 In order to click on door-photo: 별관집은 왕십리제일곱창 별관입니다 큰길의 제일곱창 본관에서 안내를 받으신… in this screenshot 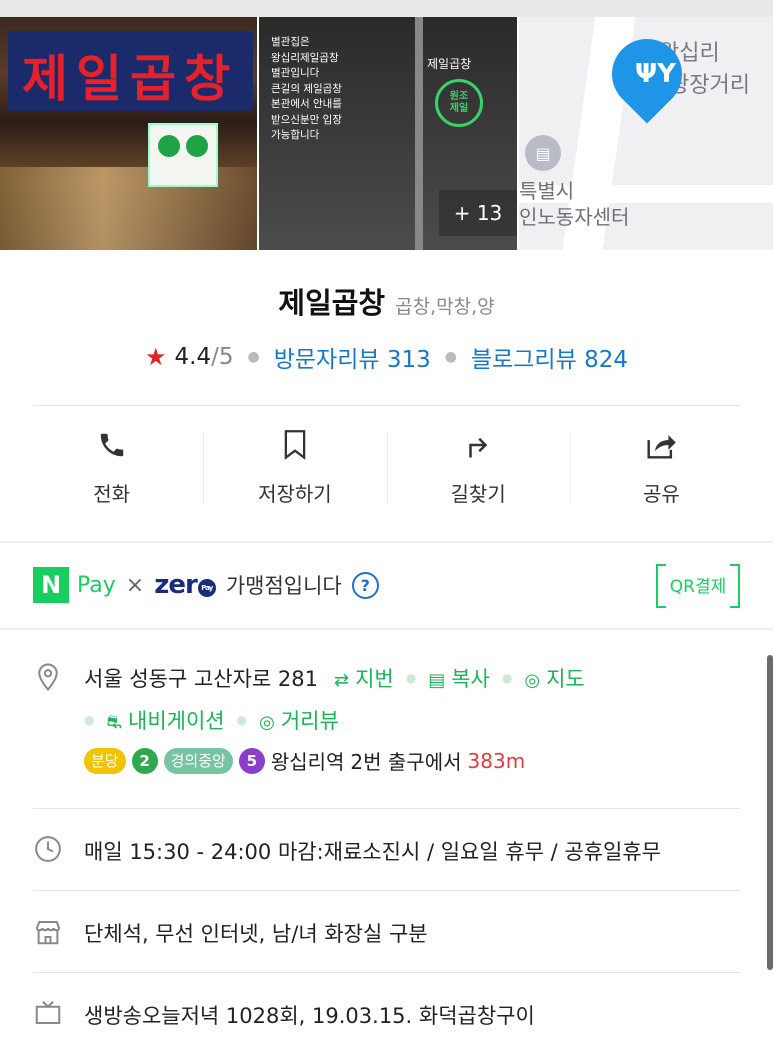, I will do `click(388, 133)`.